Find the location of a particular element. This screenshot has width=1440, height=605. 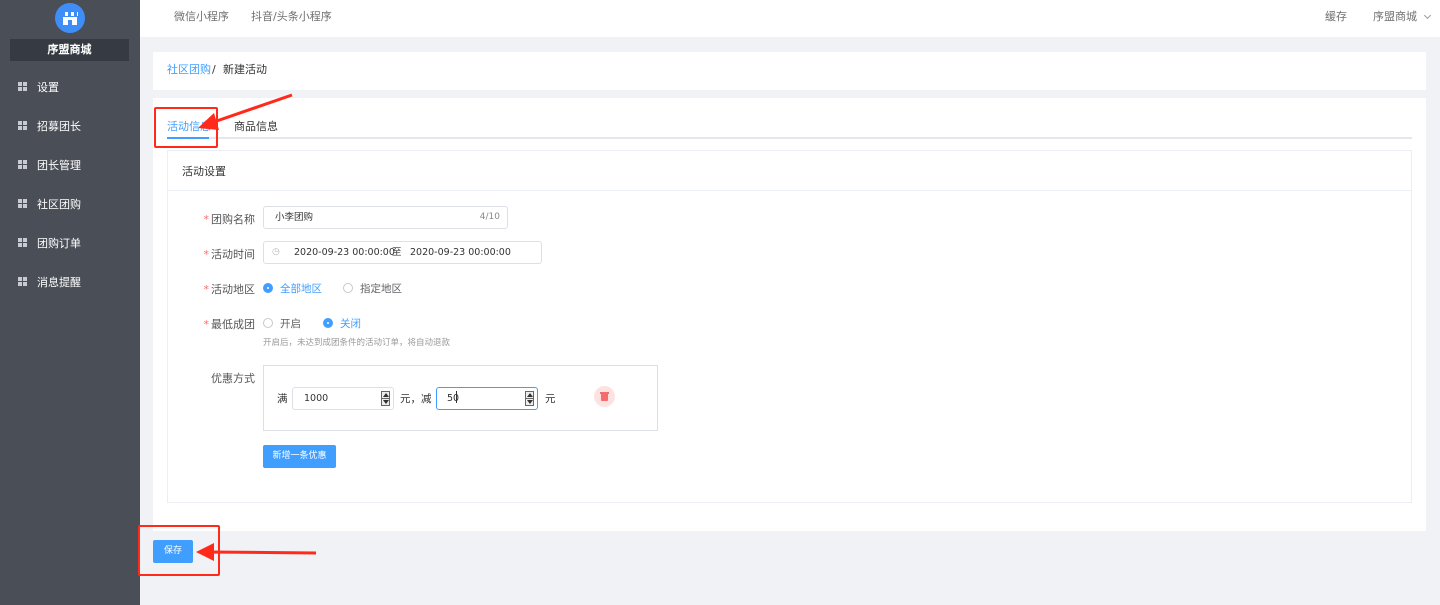

logo-area: 序盟商城 is located at coordinates (70, 34).